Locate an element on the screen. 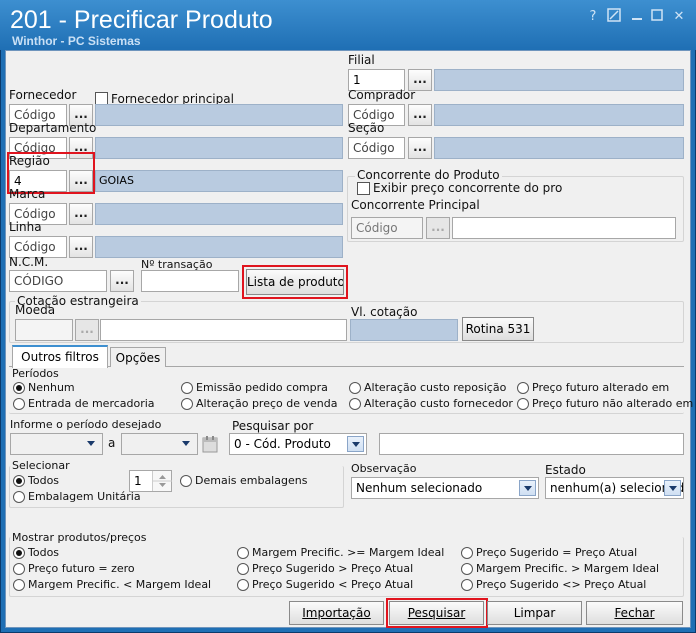 This screenshot has height=633, width=696. ncm-input: CÓDIGO is located at coordinates (58, 281).